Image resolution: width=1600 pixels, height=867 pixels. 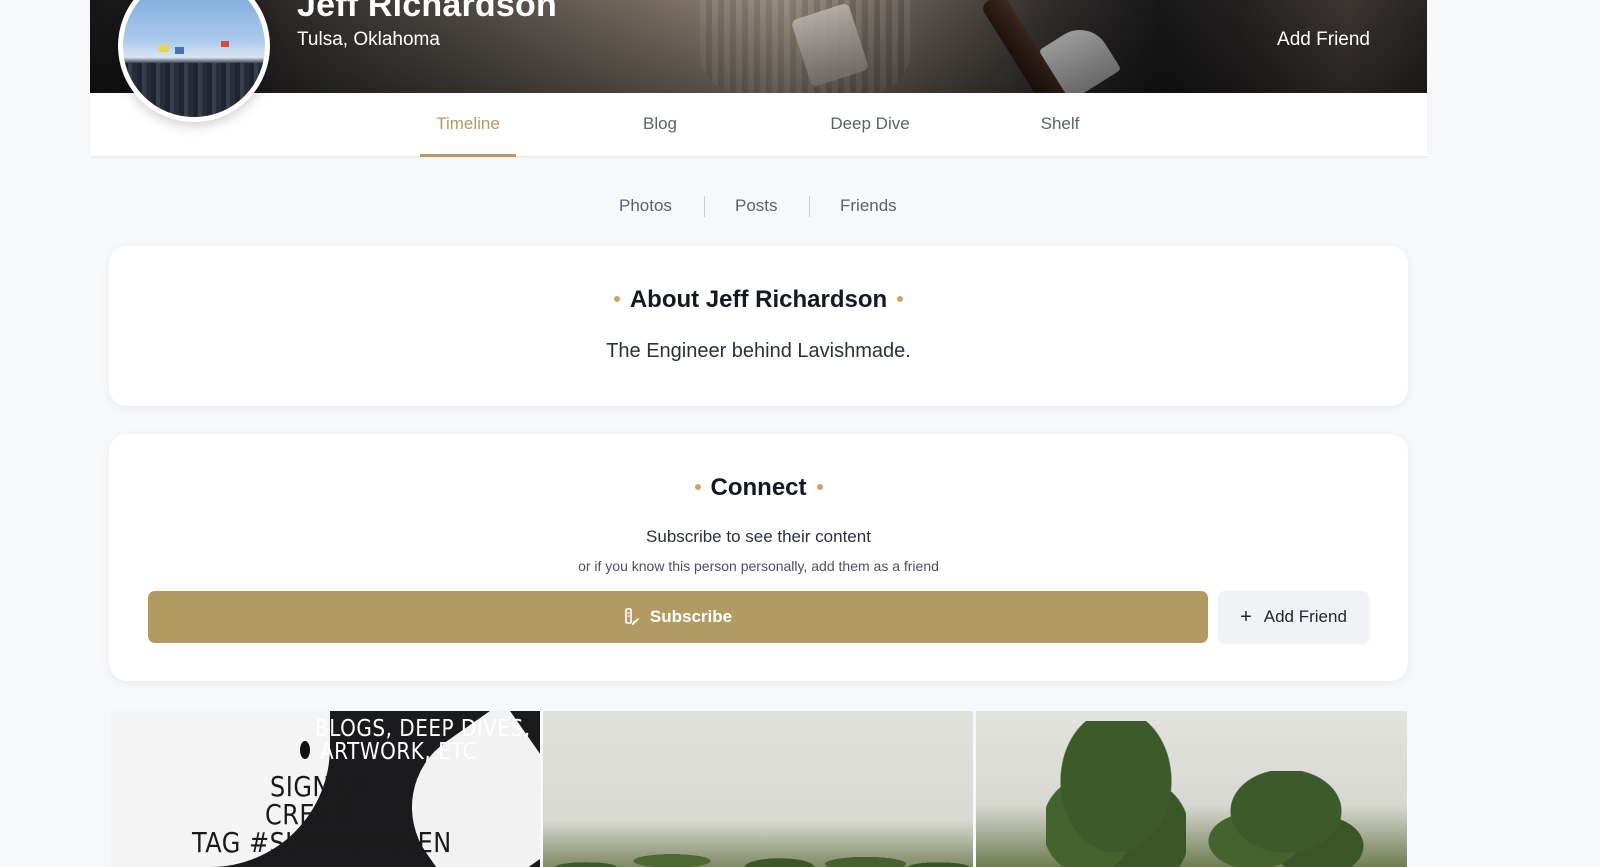 I want to click on about-title: About Jeff Richardson, so click(x=758, y=300).